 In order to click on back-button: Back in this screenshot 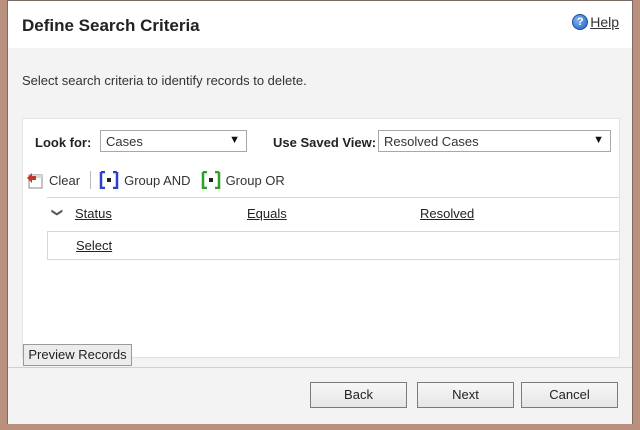, I will do `click(358, 395)`.